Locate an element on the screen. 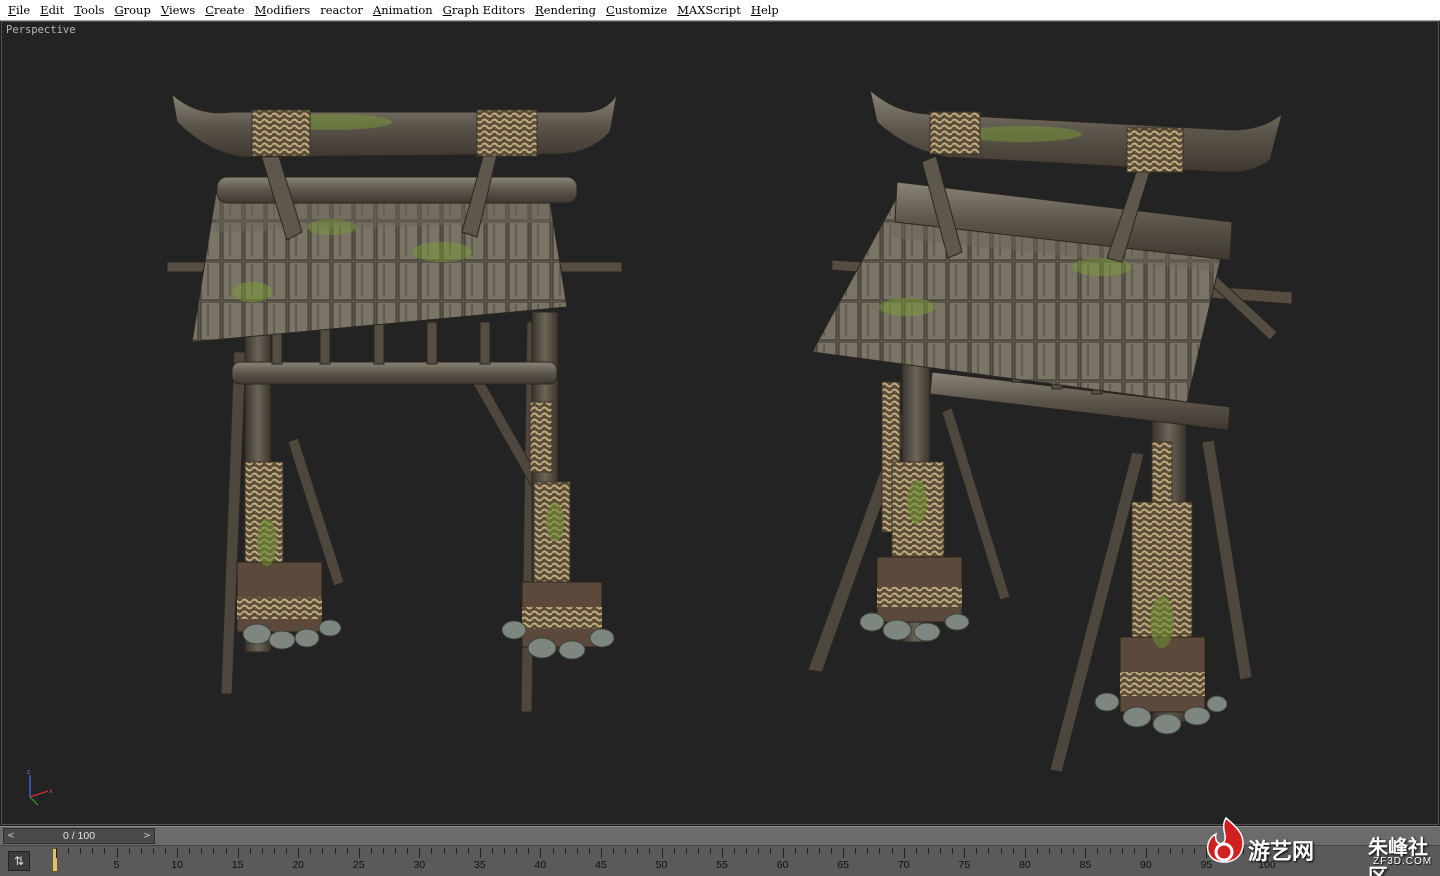  ruler-tick-label: 30 is located at coordinates (419, 865).